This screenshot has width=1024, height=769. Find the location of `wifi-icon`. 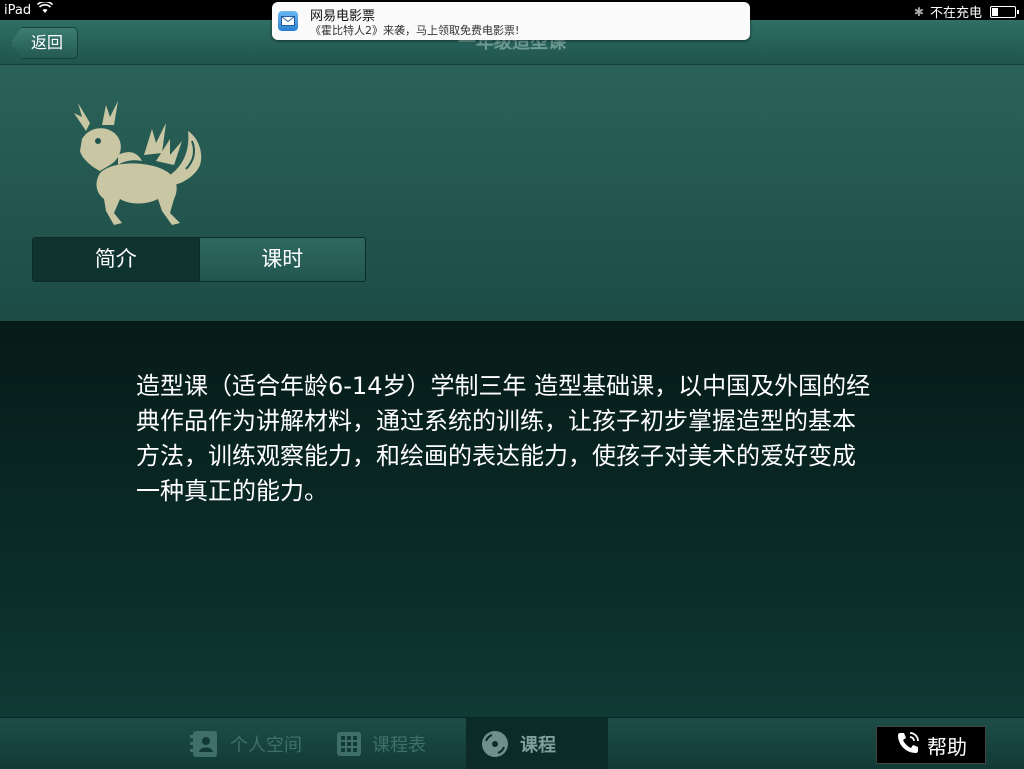

wifi-icon is located at coordinates (45, 9).